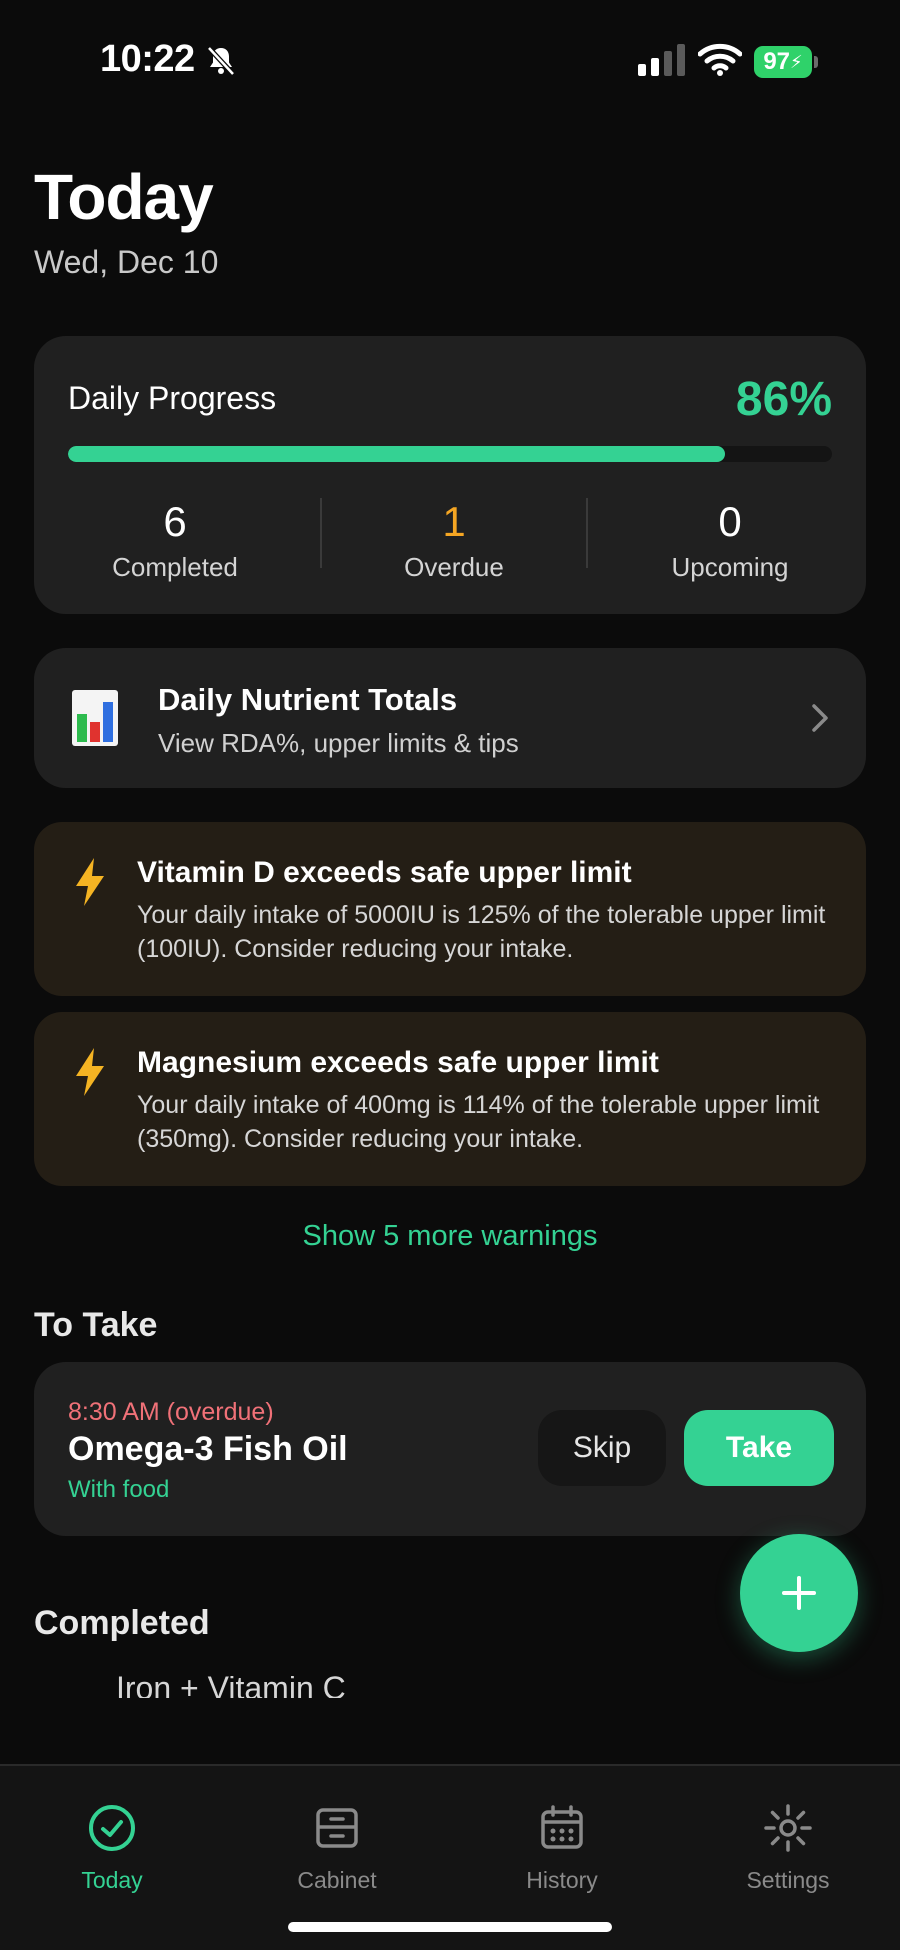 The image size is (900, 1950). What do you see at coordinates (208, 1449) in the screenshot?
I see `dose-name: Omega-3 Fish Oil` at bounding box center [208, 1449].